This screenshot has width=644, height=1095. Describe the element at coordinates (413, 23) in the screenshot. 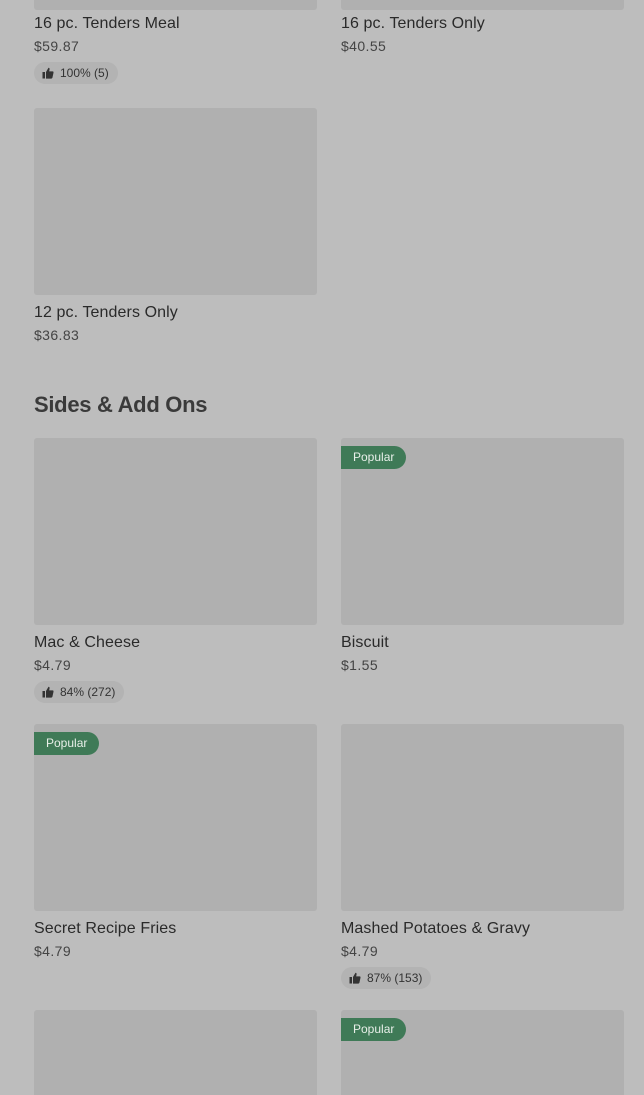

I see `item-name: 16 pc. Tenders Only` at that location.